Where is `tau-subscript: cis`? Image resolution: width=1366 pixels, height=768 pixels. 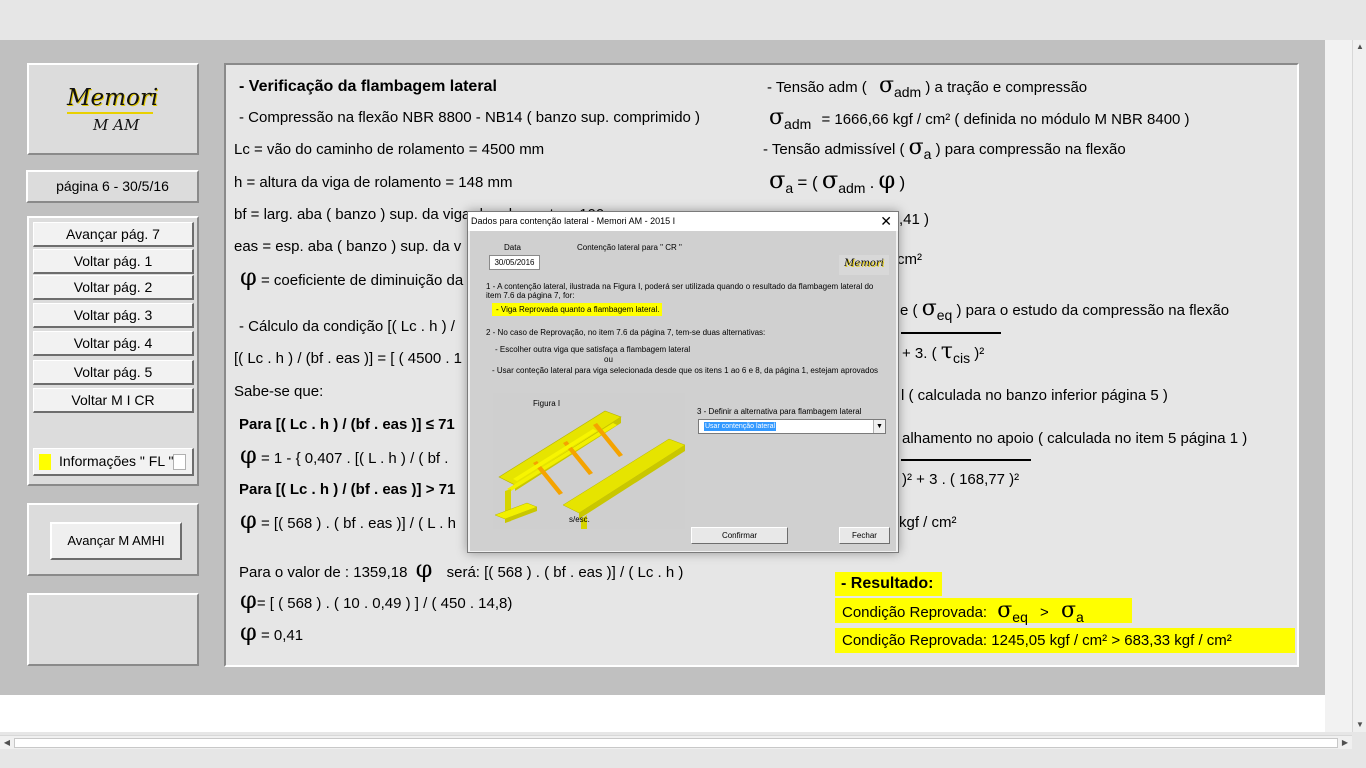 tau-subscript: cis is located at coordinates (961, 358).